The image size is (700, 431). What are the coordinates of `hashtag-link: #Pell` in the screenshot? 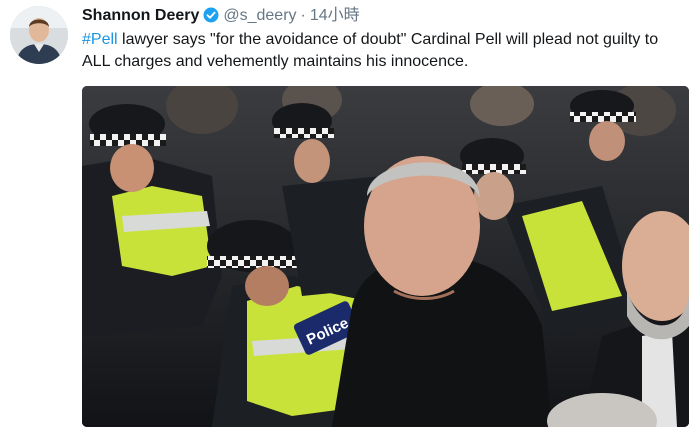 It's located at (100, 39).